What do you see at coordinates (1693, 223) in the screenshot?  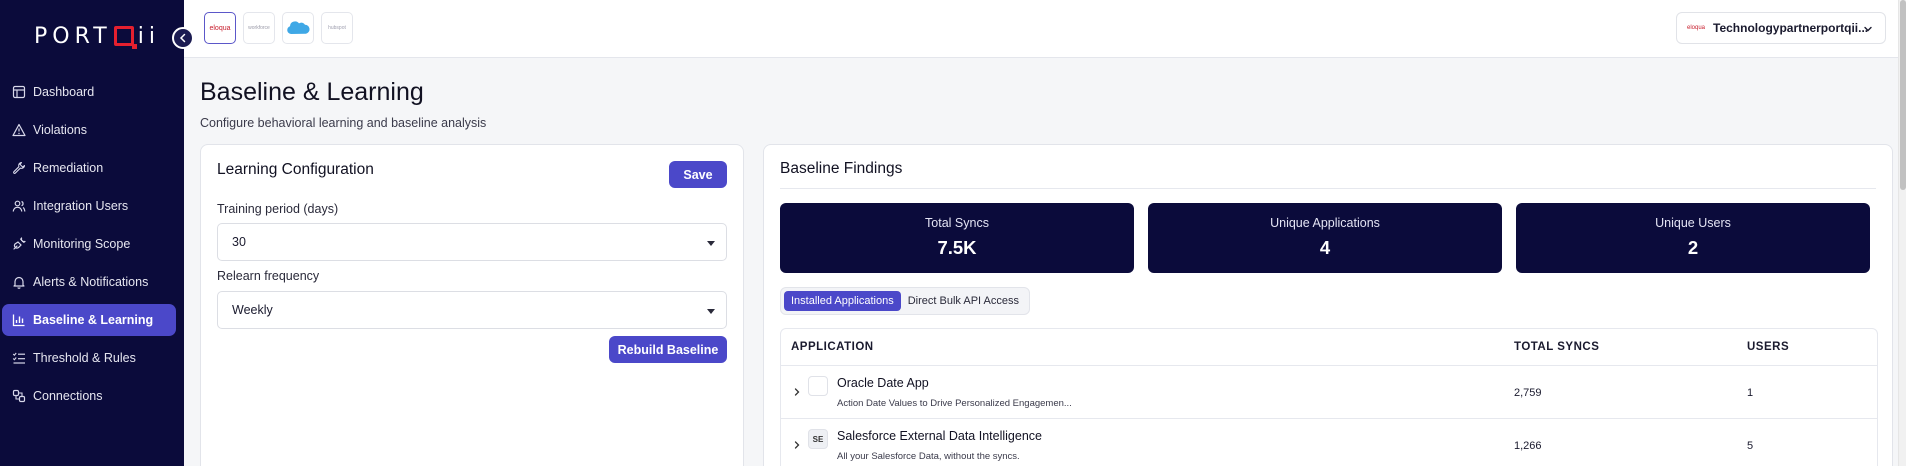 I see `stat-label: Unique Users` at bounding box center [1693, 223].